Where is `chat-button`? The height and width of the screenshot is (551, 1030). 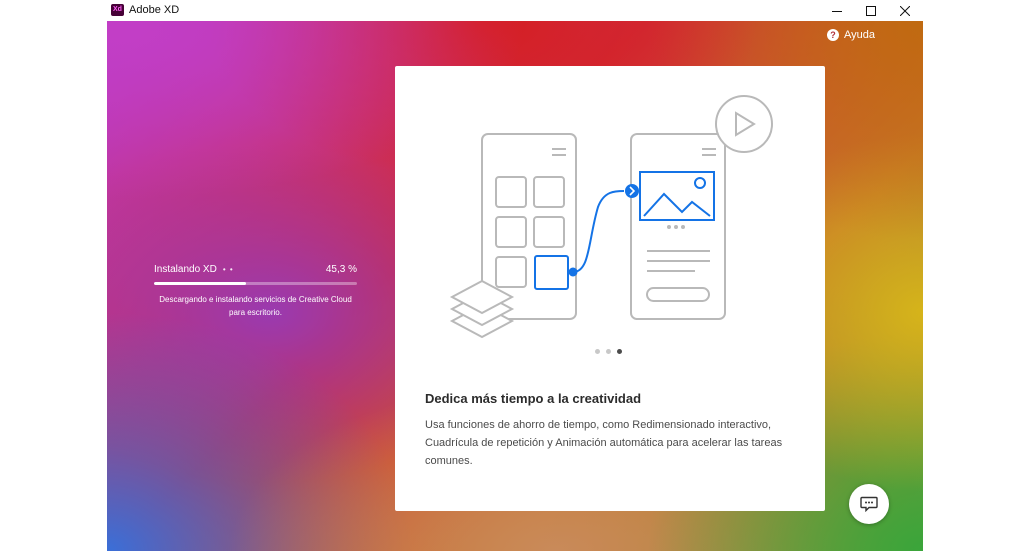 chat-button is located at coordinates (869, 504).